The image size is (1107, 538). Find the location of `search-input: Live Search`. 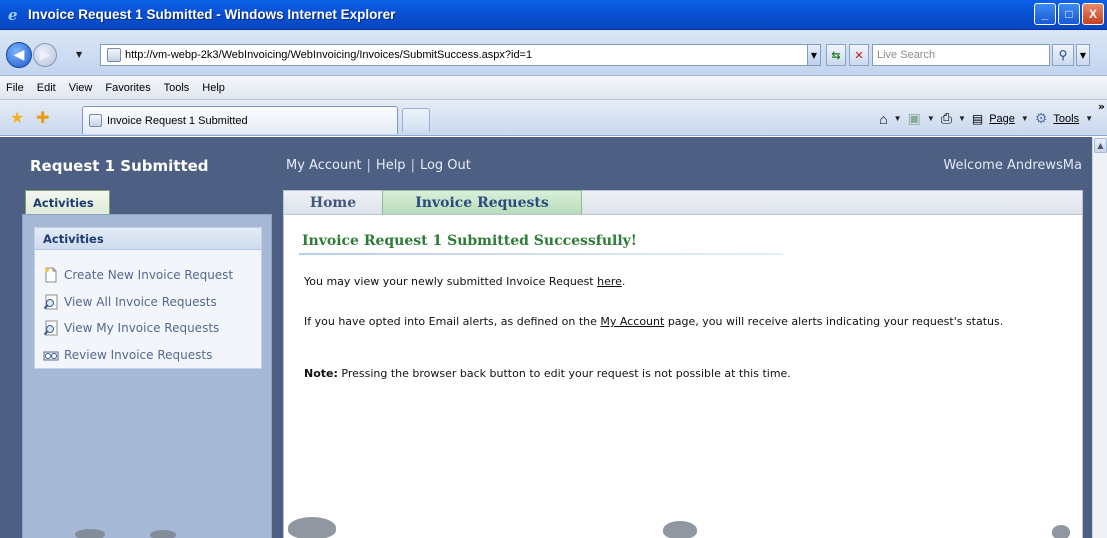

search-input: Live Search is located at coordinates (961, 55).